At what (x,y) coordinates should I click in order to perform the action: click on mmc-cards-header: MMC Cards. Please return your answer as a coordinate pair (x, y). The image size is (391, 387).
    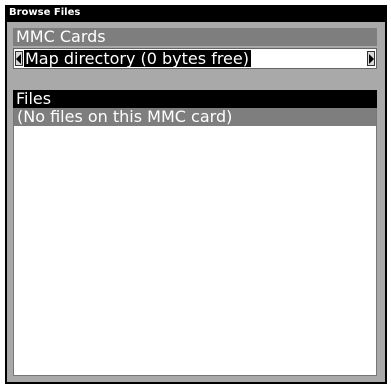
    Looking at the image, I should click on (195, 37).